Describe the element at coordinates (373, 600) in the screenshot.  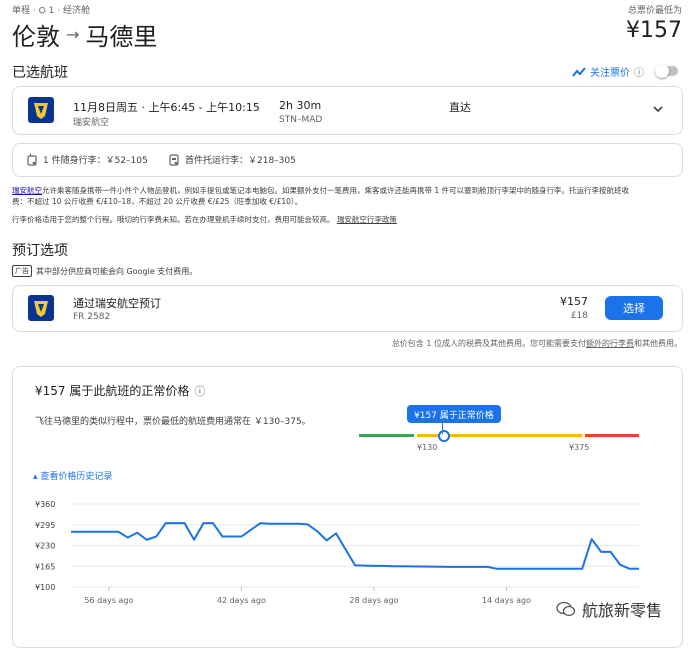
I see `x-tick-label: 28 days ago` at that location.